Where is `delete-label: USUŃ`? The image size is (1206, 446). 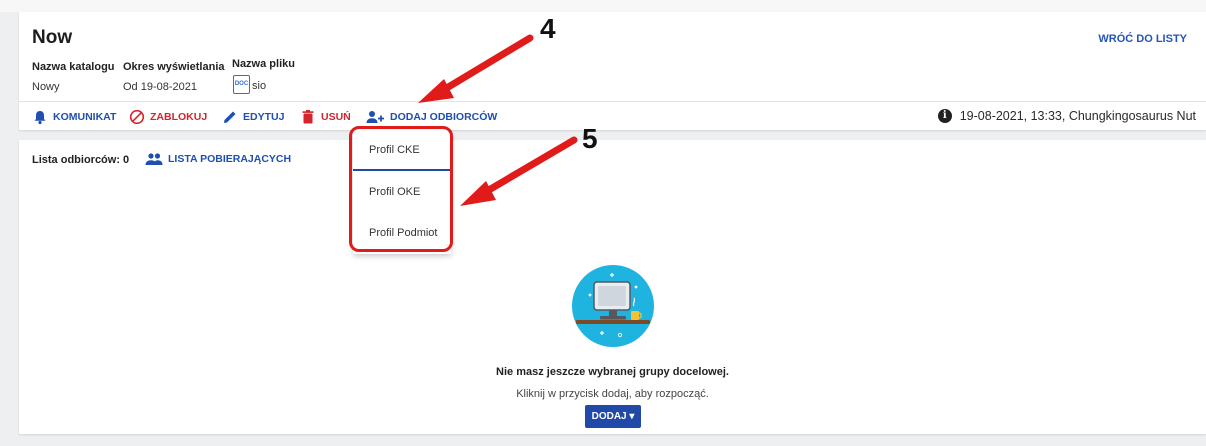 delete-label: USUŃ is located at coordinates (336, 117).